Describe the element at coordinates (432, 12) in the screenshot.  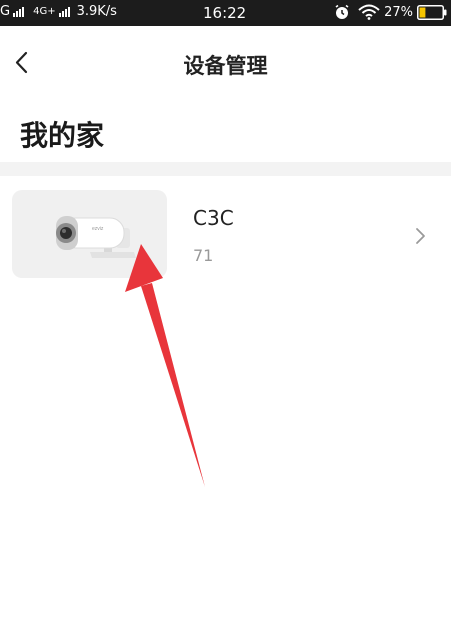
I see `battery-icon` at that location.